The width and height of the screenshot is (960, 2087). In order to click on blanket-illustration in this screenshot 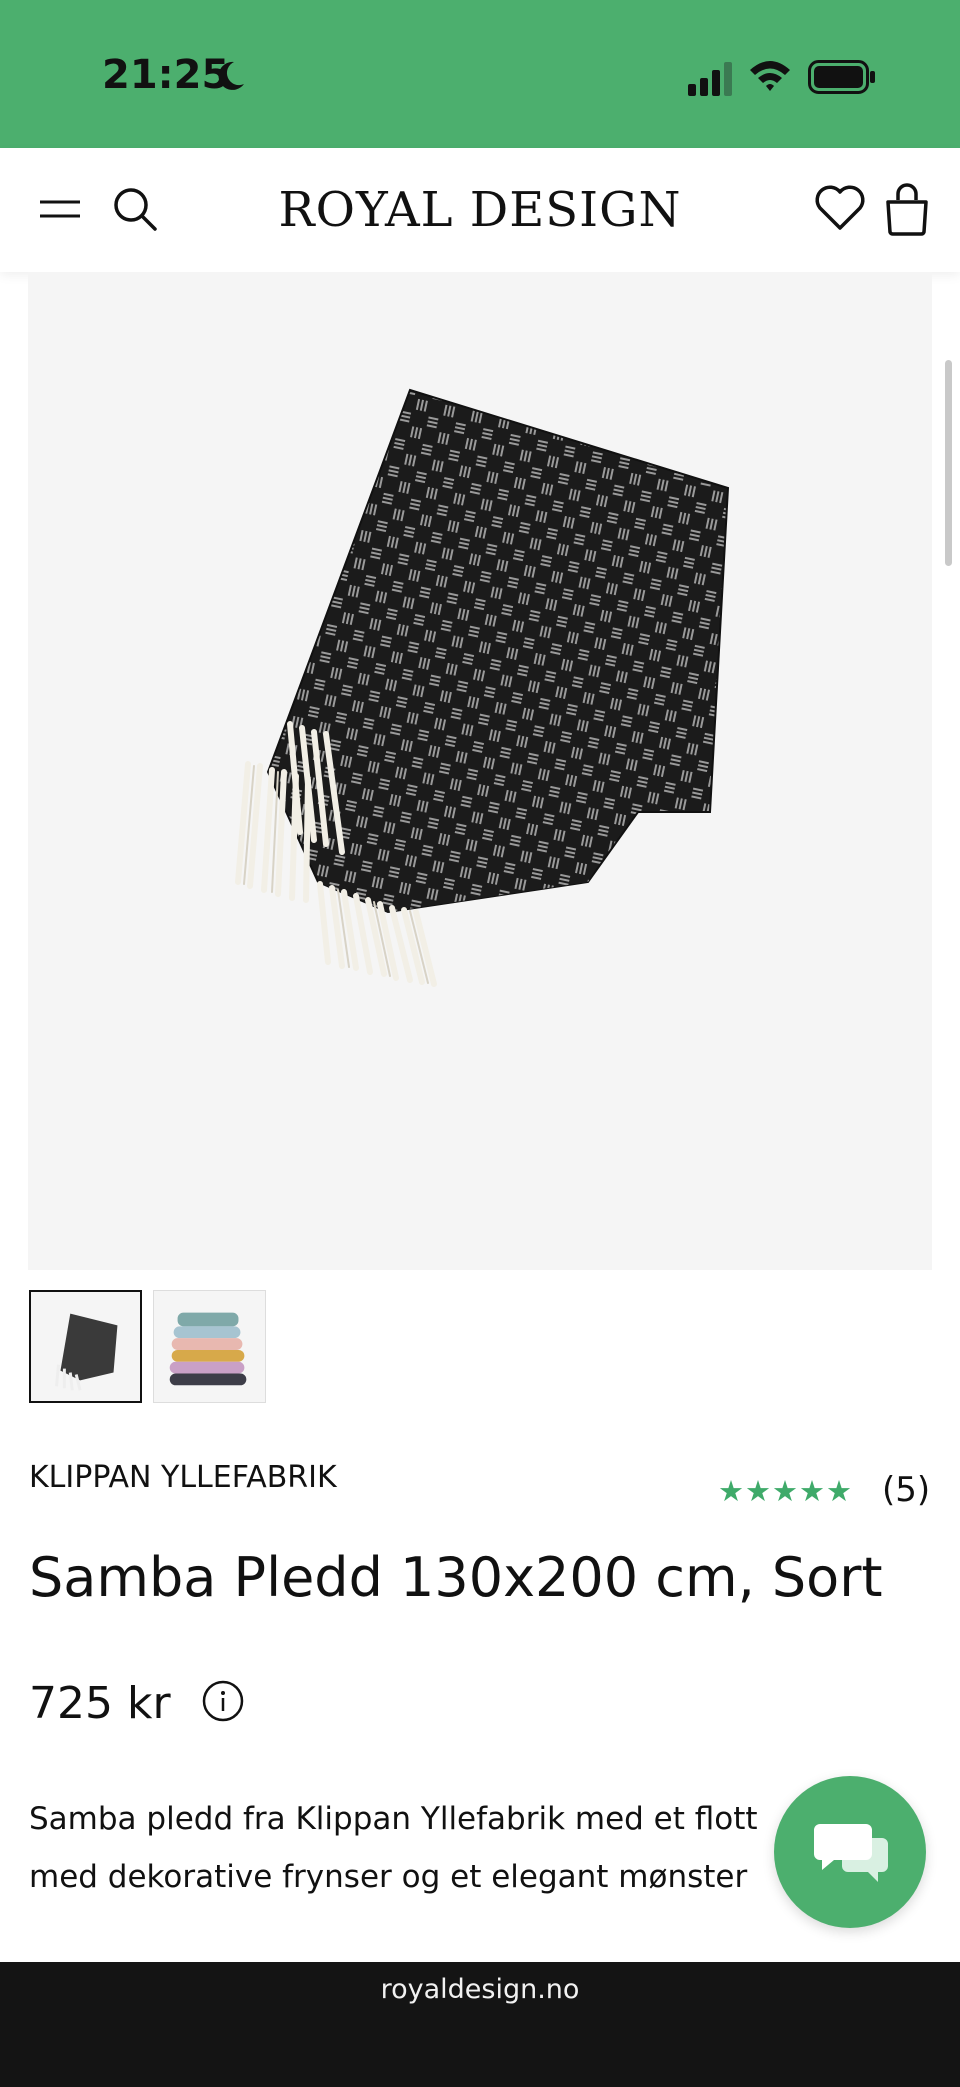, I will do `click(482, 687)`.